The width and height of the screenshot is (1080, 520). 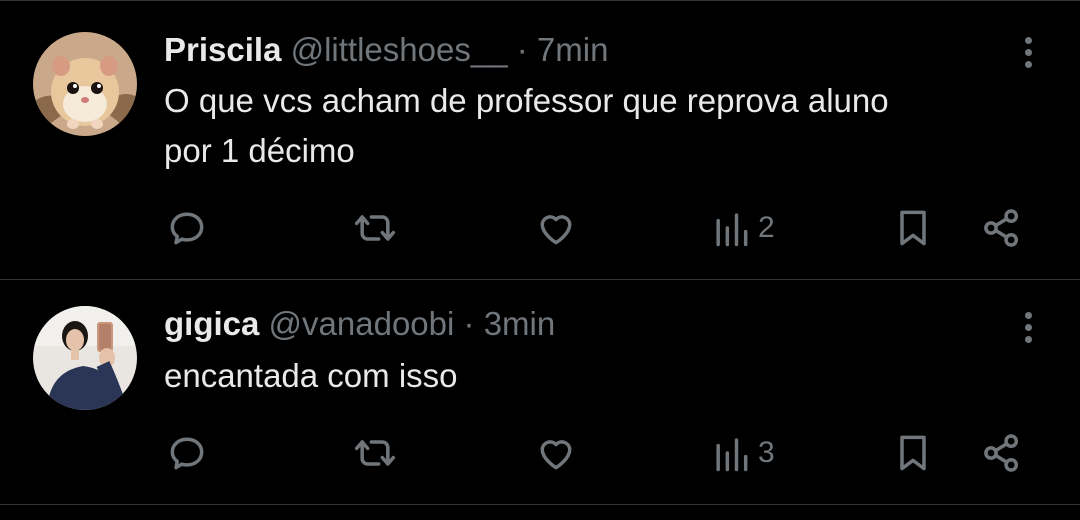 What do you see at coordinates (211, 323) in the screenshot?
I see `display-name: gigica` at bounding box center [211, 323].